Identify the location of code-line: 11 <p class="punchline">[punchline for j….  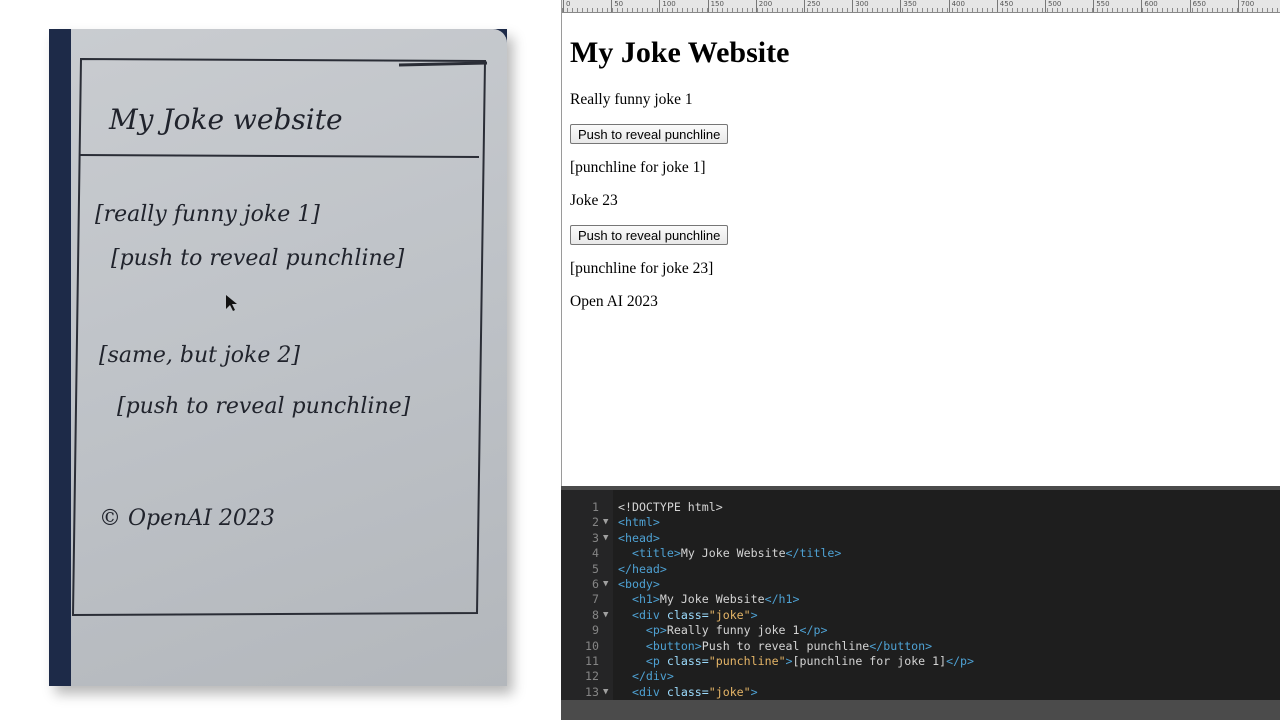
(920, 661).